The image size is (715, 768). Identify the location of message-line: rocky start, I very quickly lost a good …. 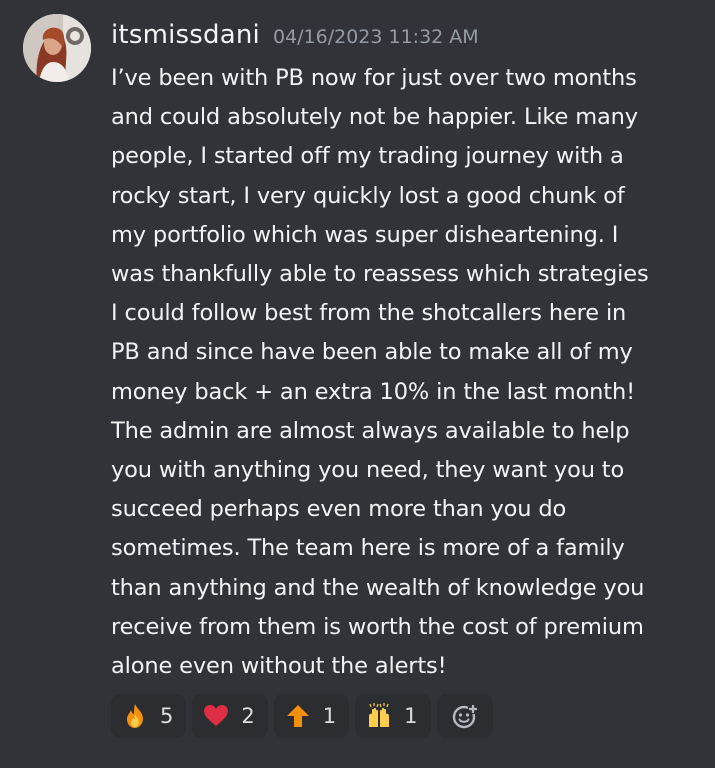
(368, 195).